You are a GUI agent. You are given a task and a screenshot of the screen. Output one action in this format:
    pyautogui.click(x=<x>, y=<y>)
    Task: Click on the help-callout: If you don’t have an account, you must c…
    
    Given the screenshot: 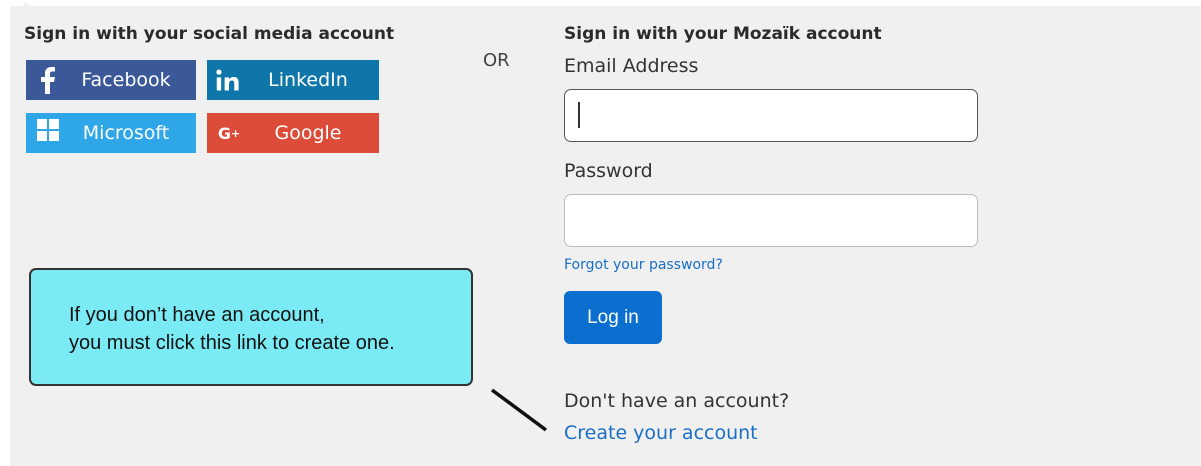 What is the action you would take?
    pyautogui.click(x=251, y=327)
    